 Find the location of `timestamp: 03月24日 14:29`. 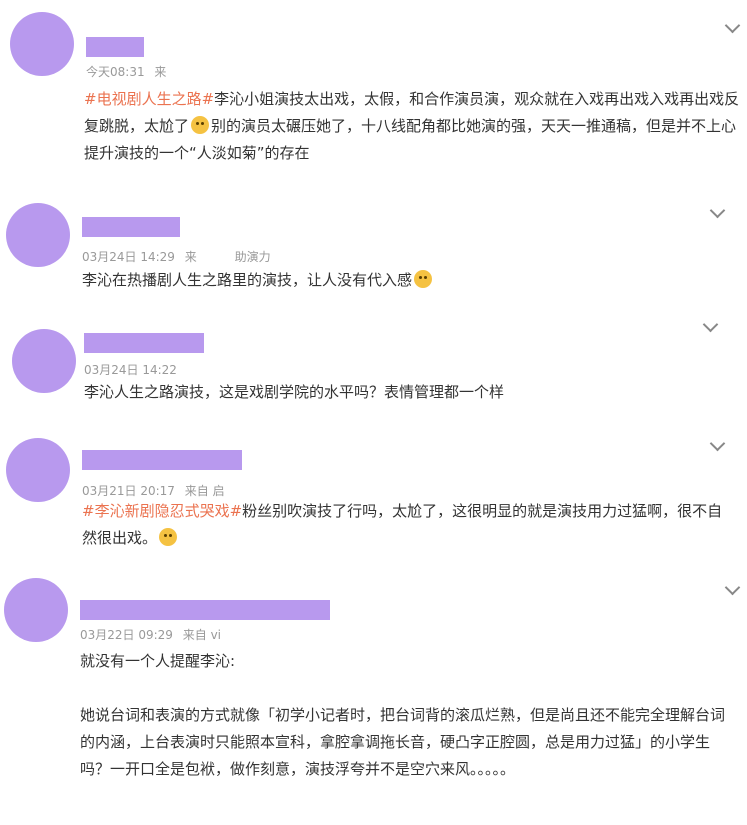

timestamp: 03月24日 14:29 is located at coordinates (128, 257).